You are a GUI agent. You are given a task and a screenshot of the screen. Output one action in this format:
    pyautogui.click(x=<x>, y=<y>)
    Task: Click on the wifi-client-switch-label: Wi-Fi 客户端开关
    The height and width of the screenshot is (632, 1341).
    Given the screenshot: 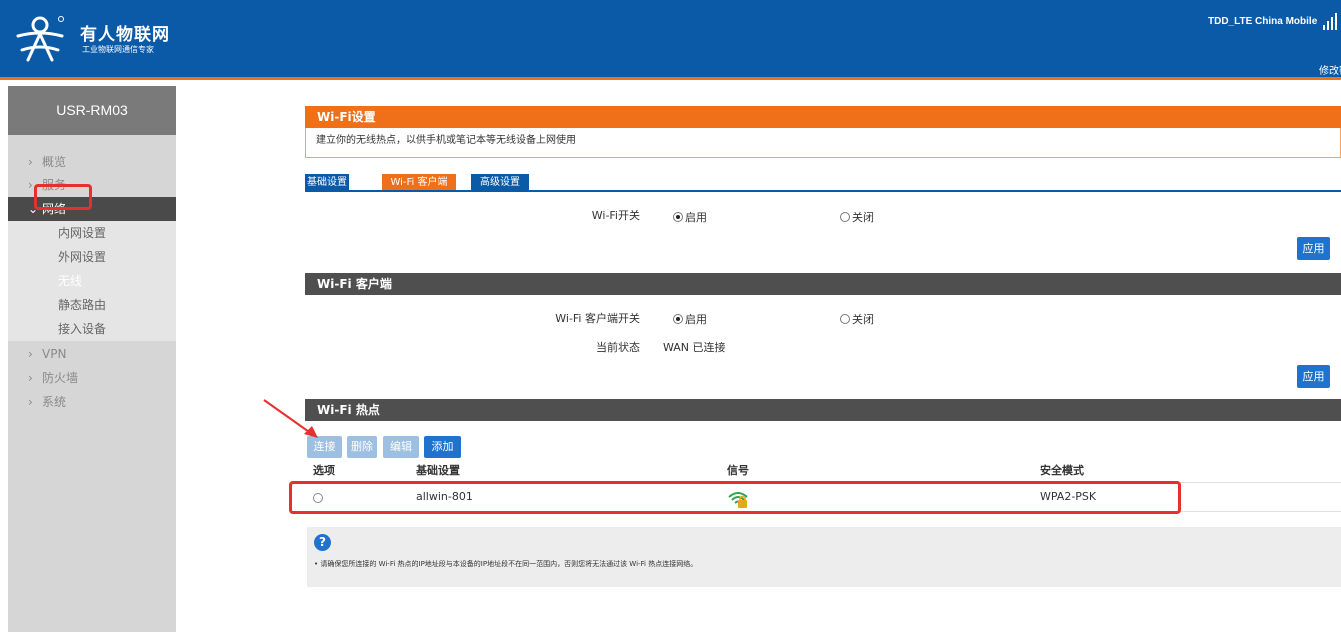 What is the action you would take?
    pyautogui.click(x=597, y=318)
    